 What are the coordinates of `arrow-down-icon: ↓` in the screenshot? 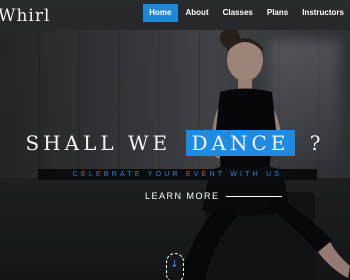 It's located at (174, 264).